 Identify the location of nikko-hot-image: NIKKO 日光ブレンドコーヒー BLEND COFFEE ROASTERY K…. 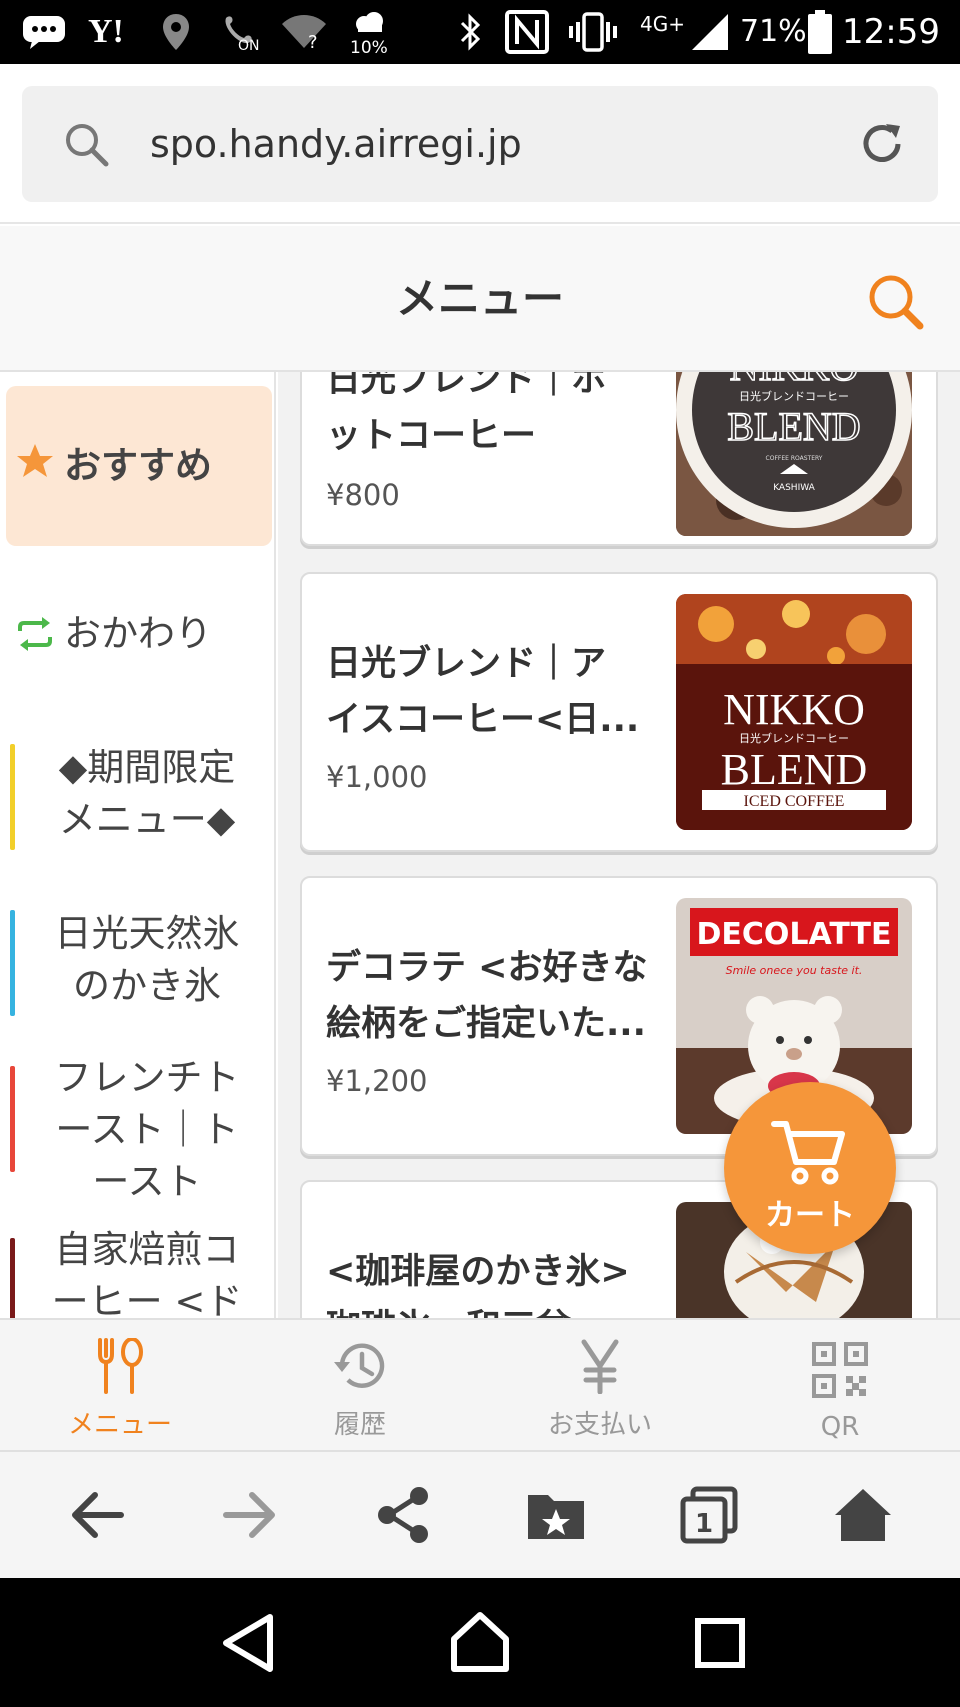
(794, 454).